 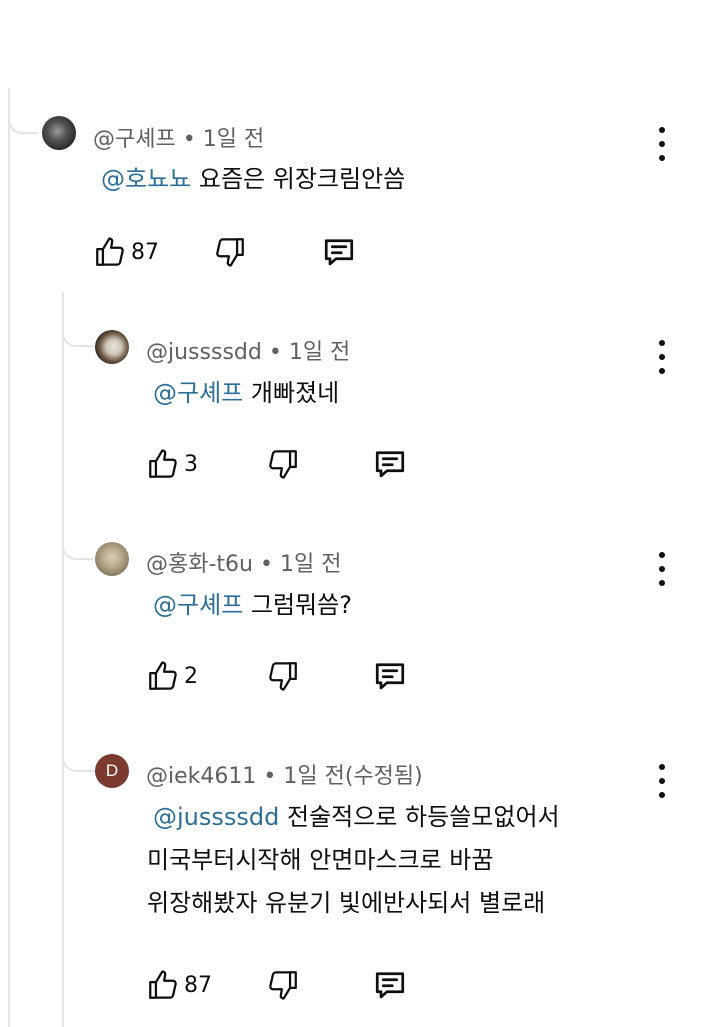 What do you see at coordinates (383, 776) in the screenshot?
I see `edited-label: (수정됨)` at bounding box center [383, 776].